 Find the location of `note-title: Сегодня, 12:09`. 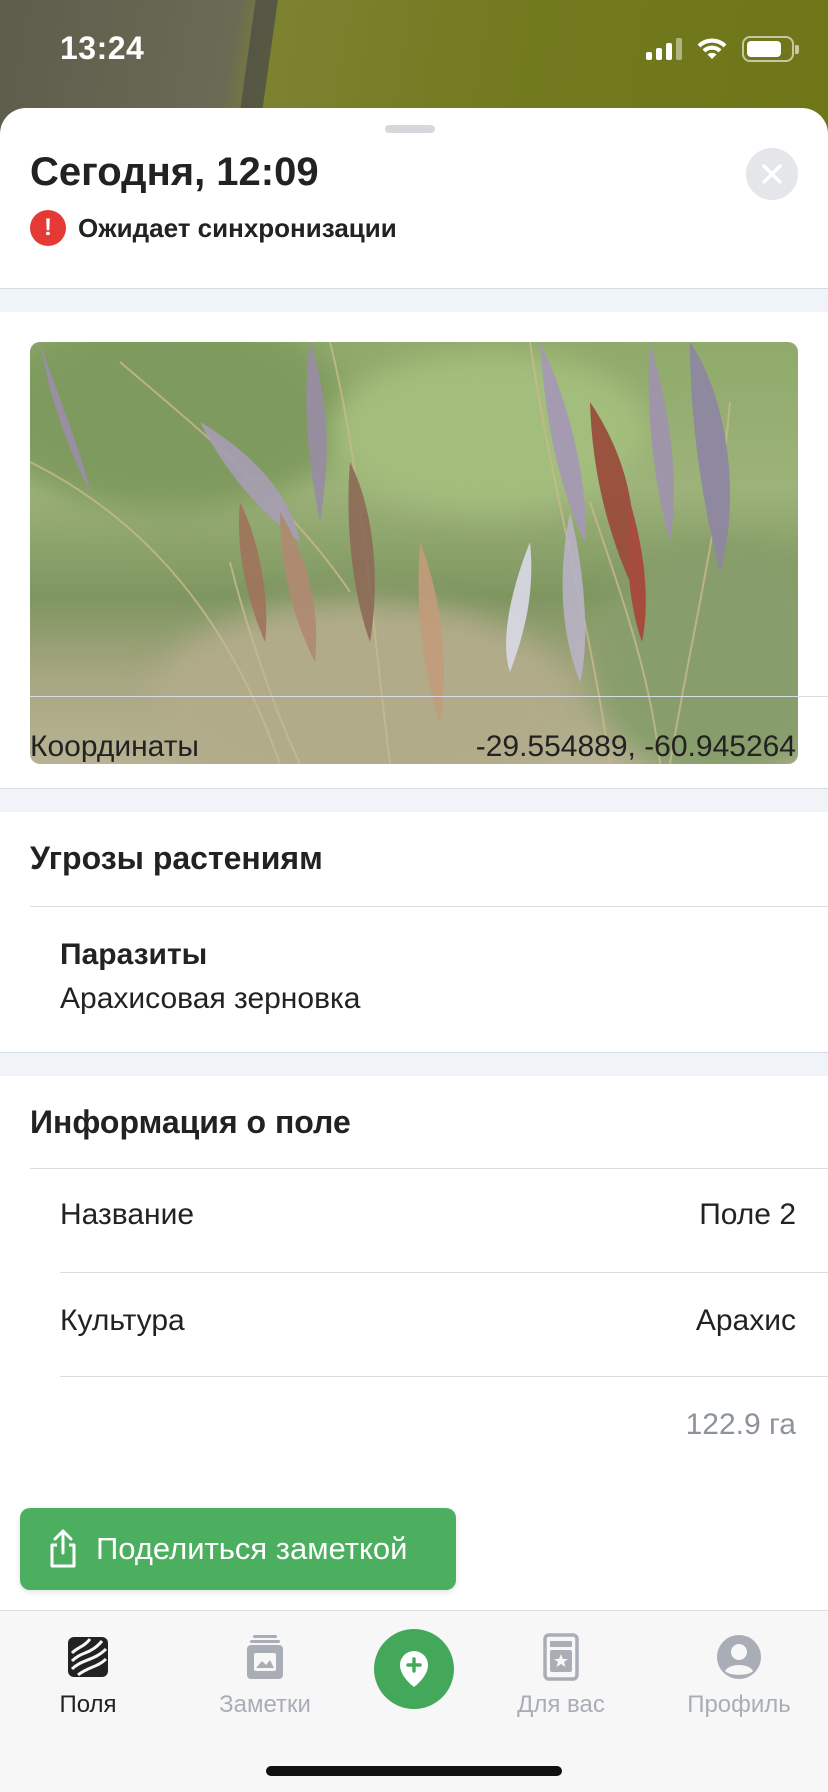

note-title: Сегодня, 12:09 is located at coordinates (174, 172).